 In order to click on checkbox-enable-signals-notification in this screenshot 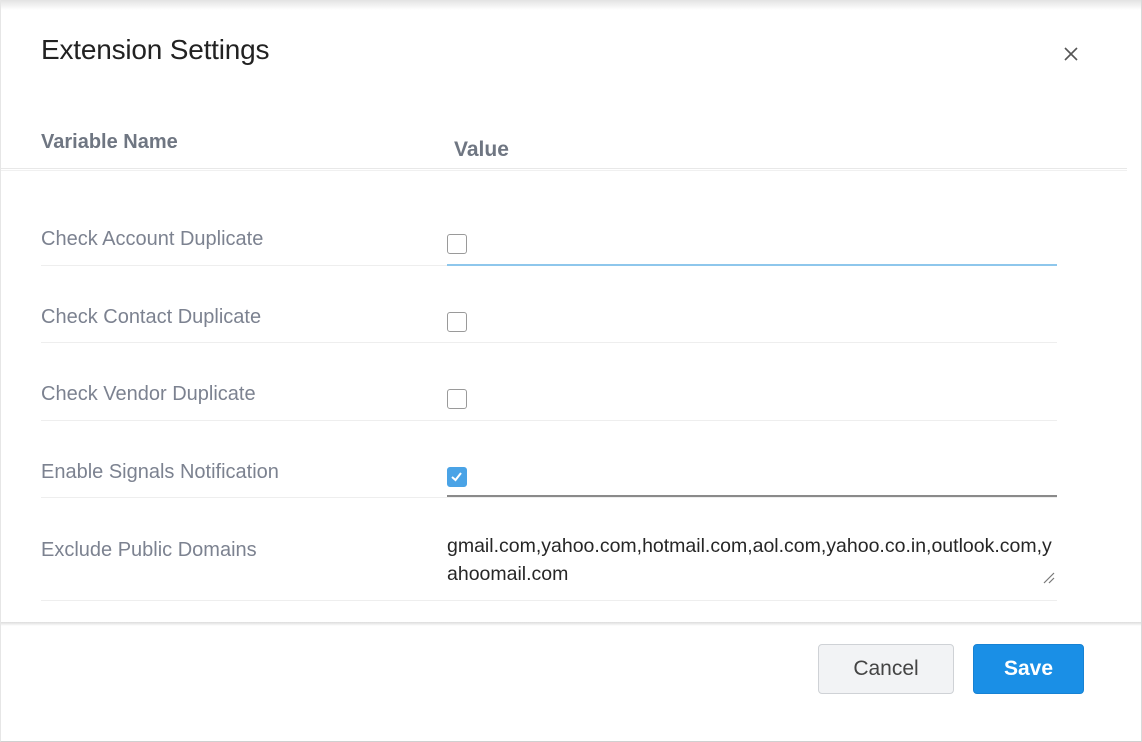, I will do `click(457, 477)`.